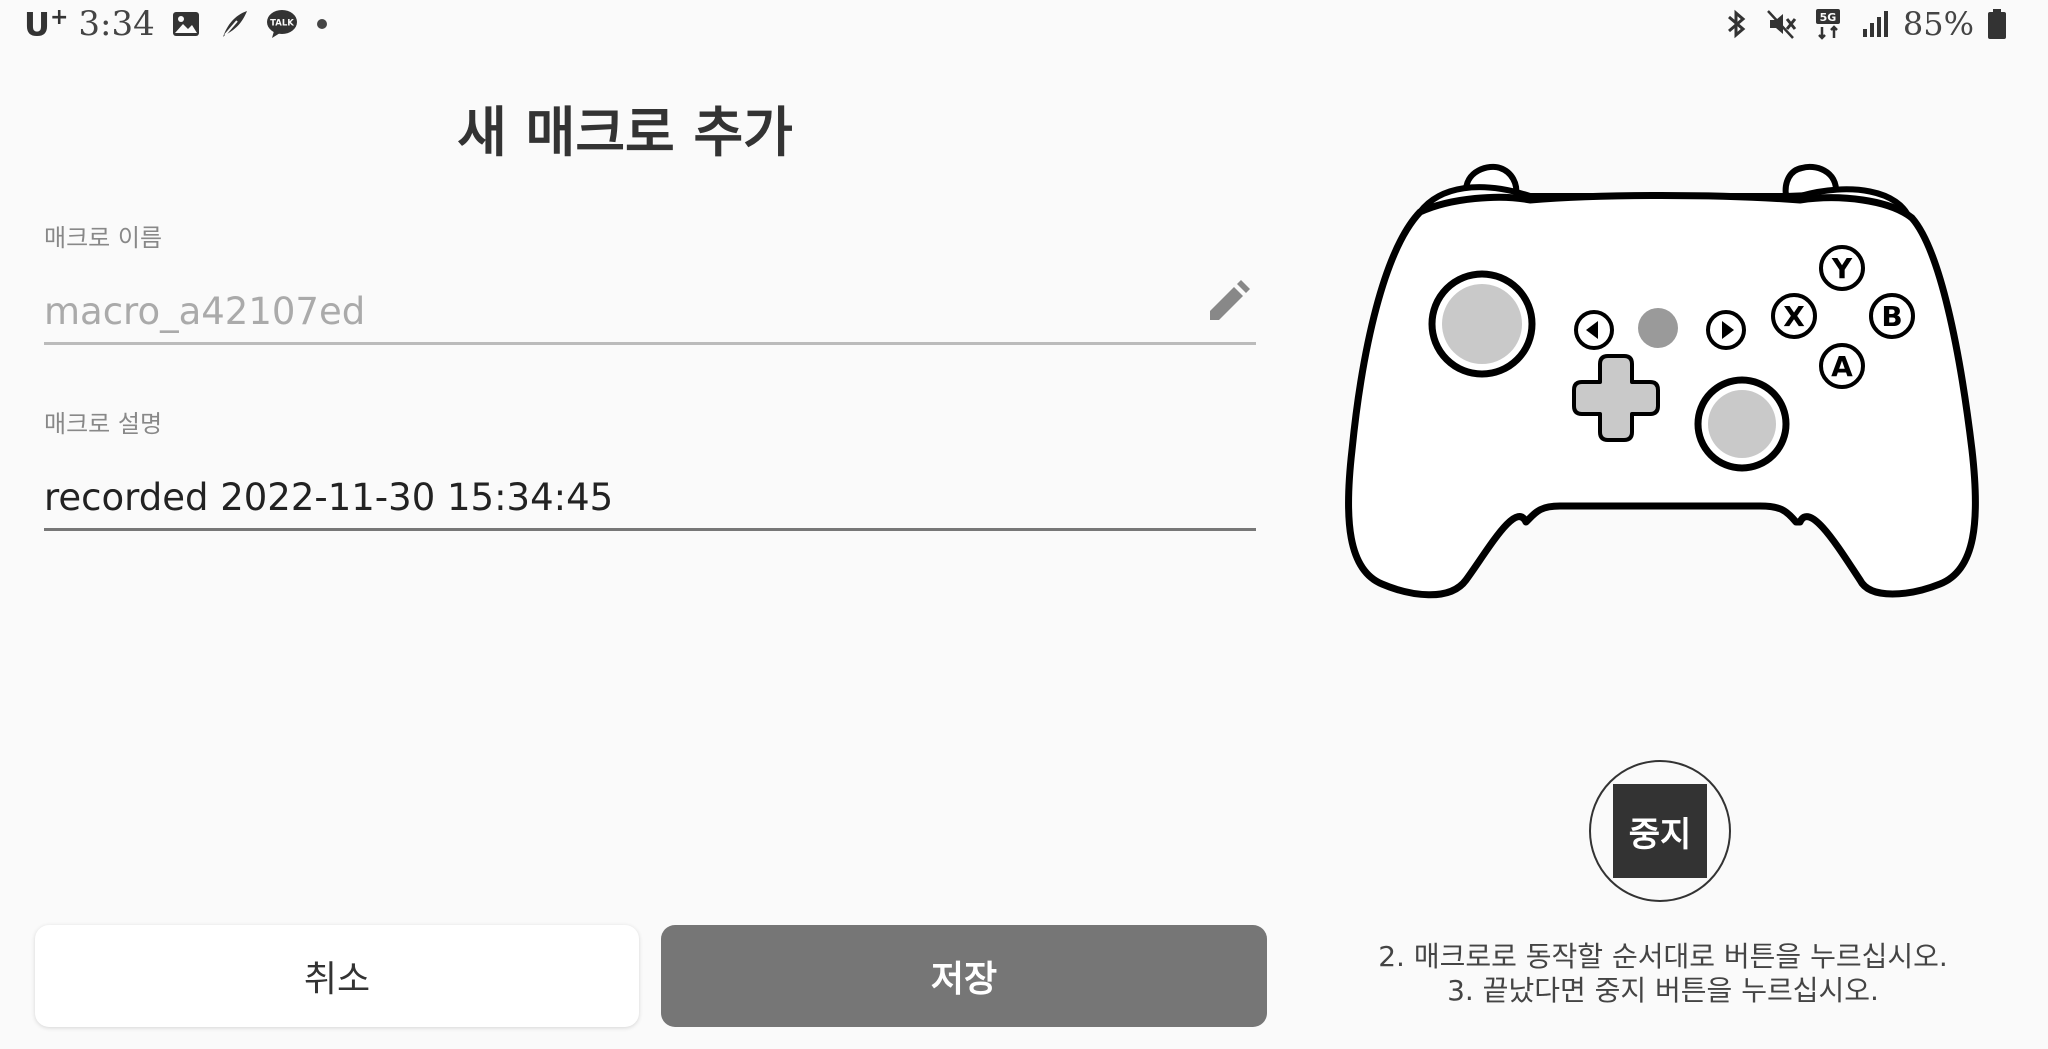 The height and width of the screenshot is (1049, 2048). I want to click on pencil-icon, so click(1227, 303).